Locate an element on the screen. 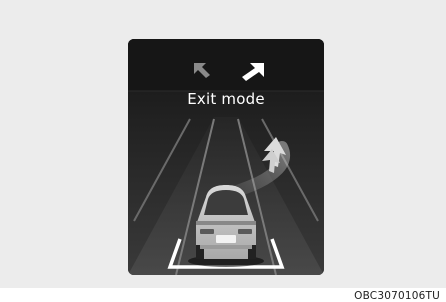 The width and height of the screenshot is (446, 302). mode-label: Exit mode is located at coordinates (226, 99).